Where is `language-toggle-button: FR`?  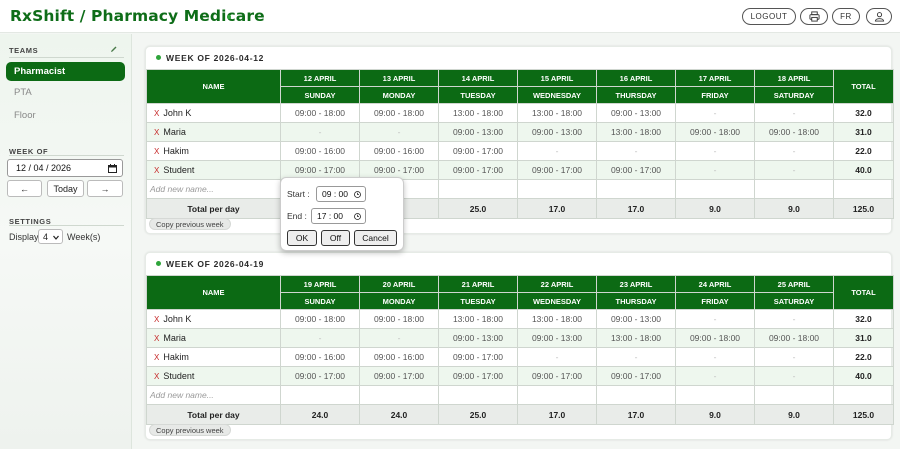
language-toggle-button: FR is located at coordinates (846, 16).